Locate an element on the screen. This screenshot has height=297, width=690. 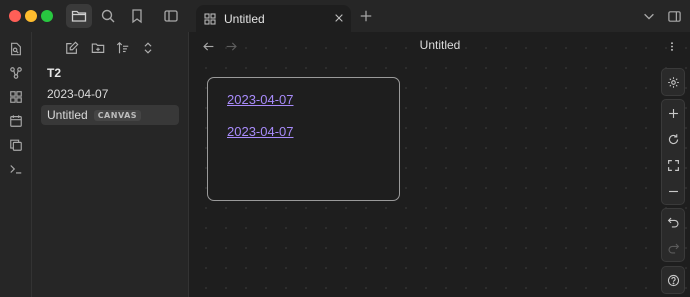
help-group is located at coordinates (673, 280).